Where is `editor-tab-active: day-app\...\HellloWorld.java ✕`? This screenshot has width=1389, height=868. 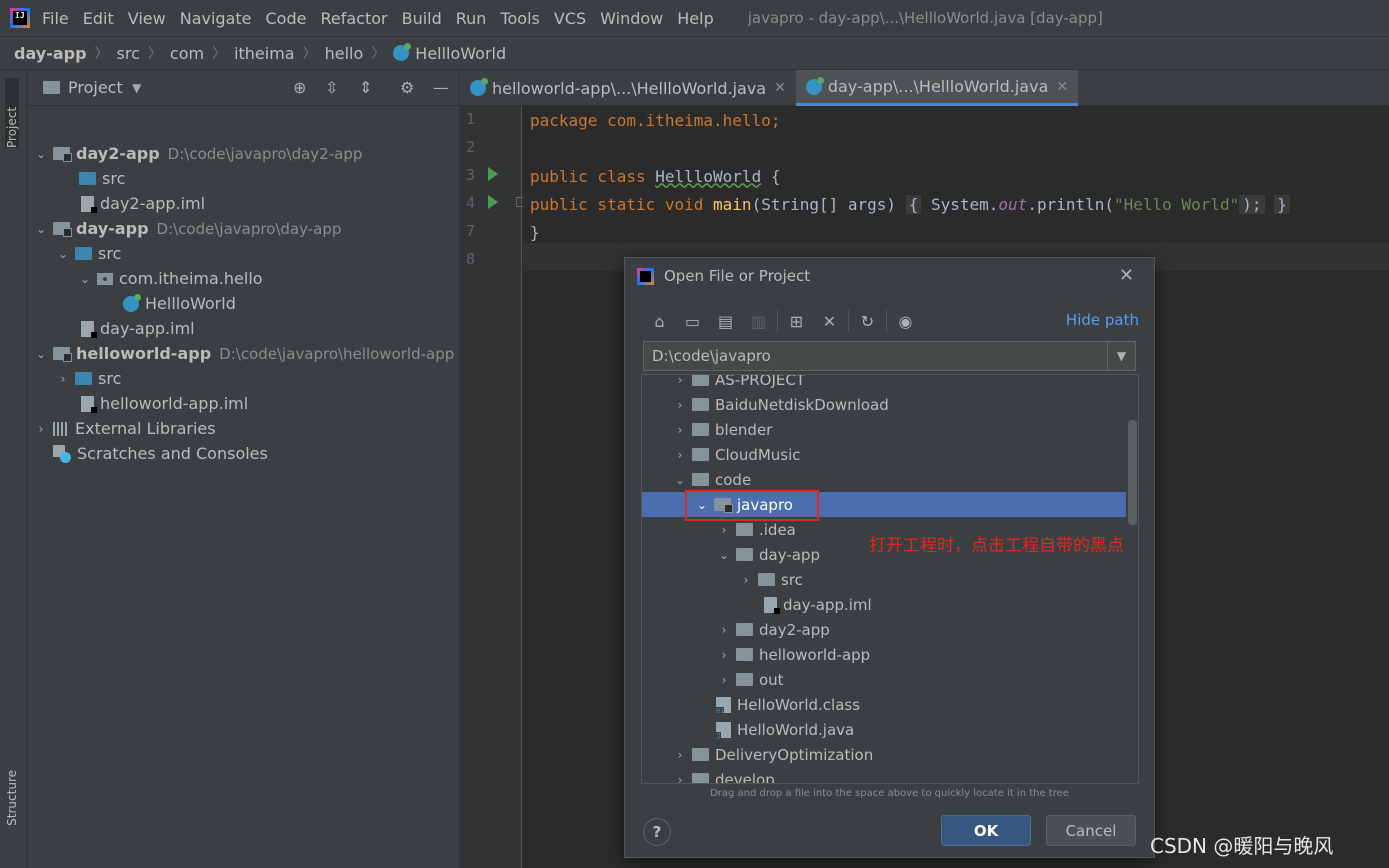 editor-tab-active: day-app\...\HellloWorld.java ✕ is located at coordinates (937, 88).